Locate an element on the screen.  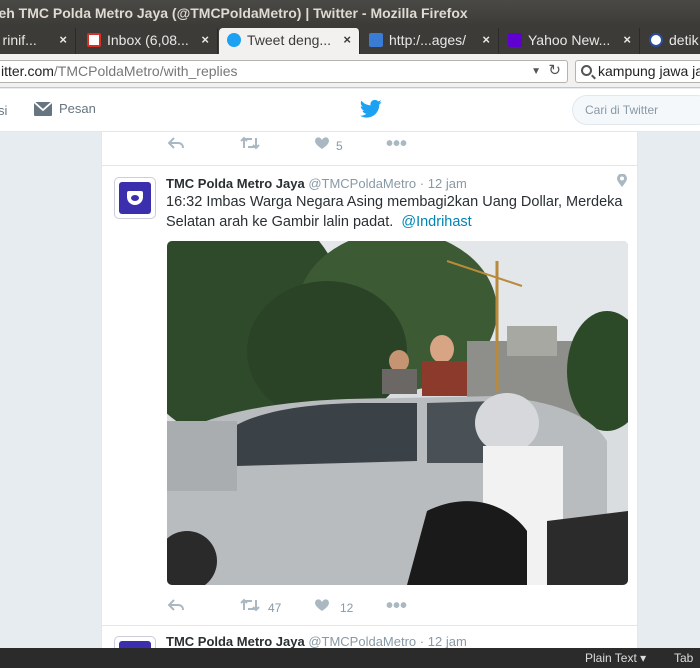
tab-4: http:/...ages/ × is located at coordinates (430, 41).